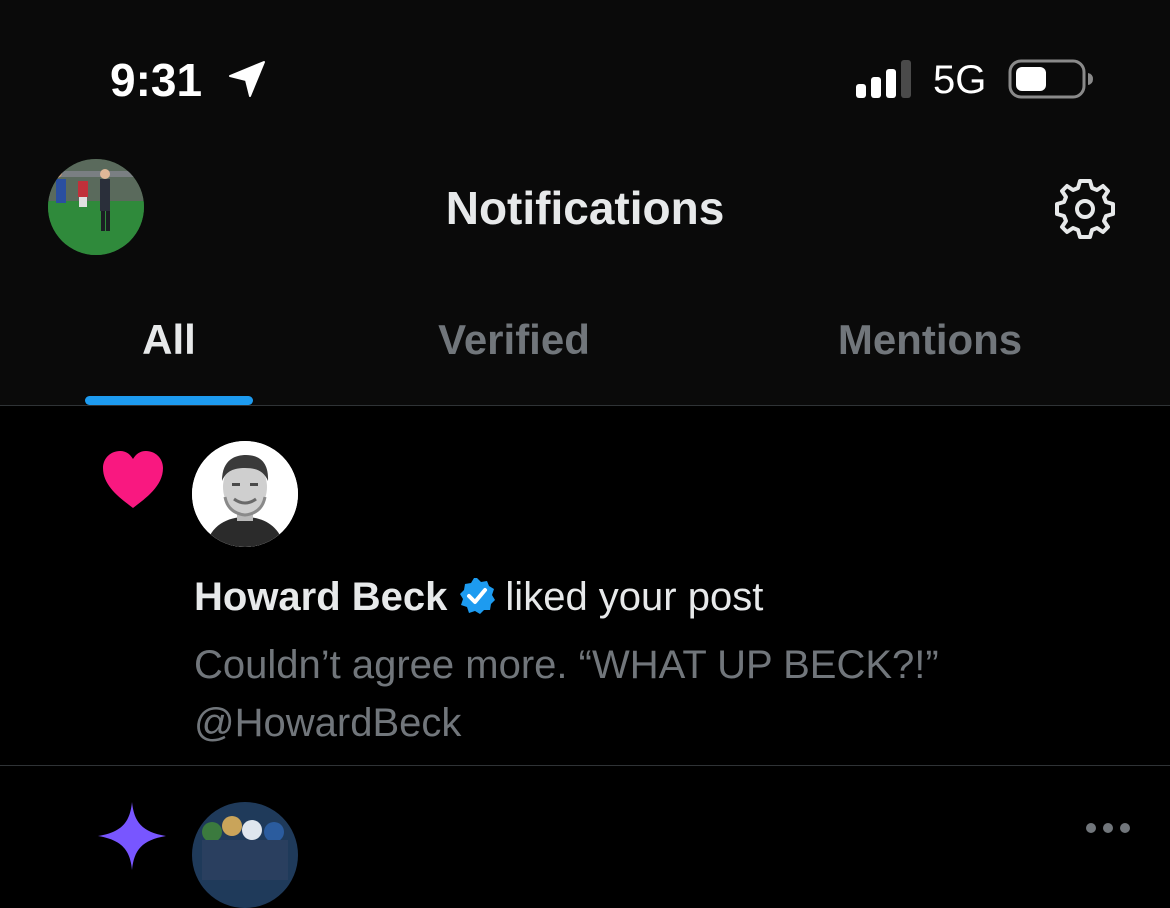 This screenshot has height=908, width=1170. Describe the element at coordinates (156, 80) in the screenshot. I see `status-time: 9:31` at that location.